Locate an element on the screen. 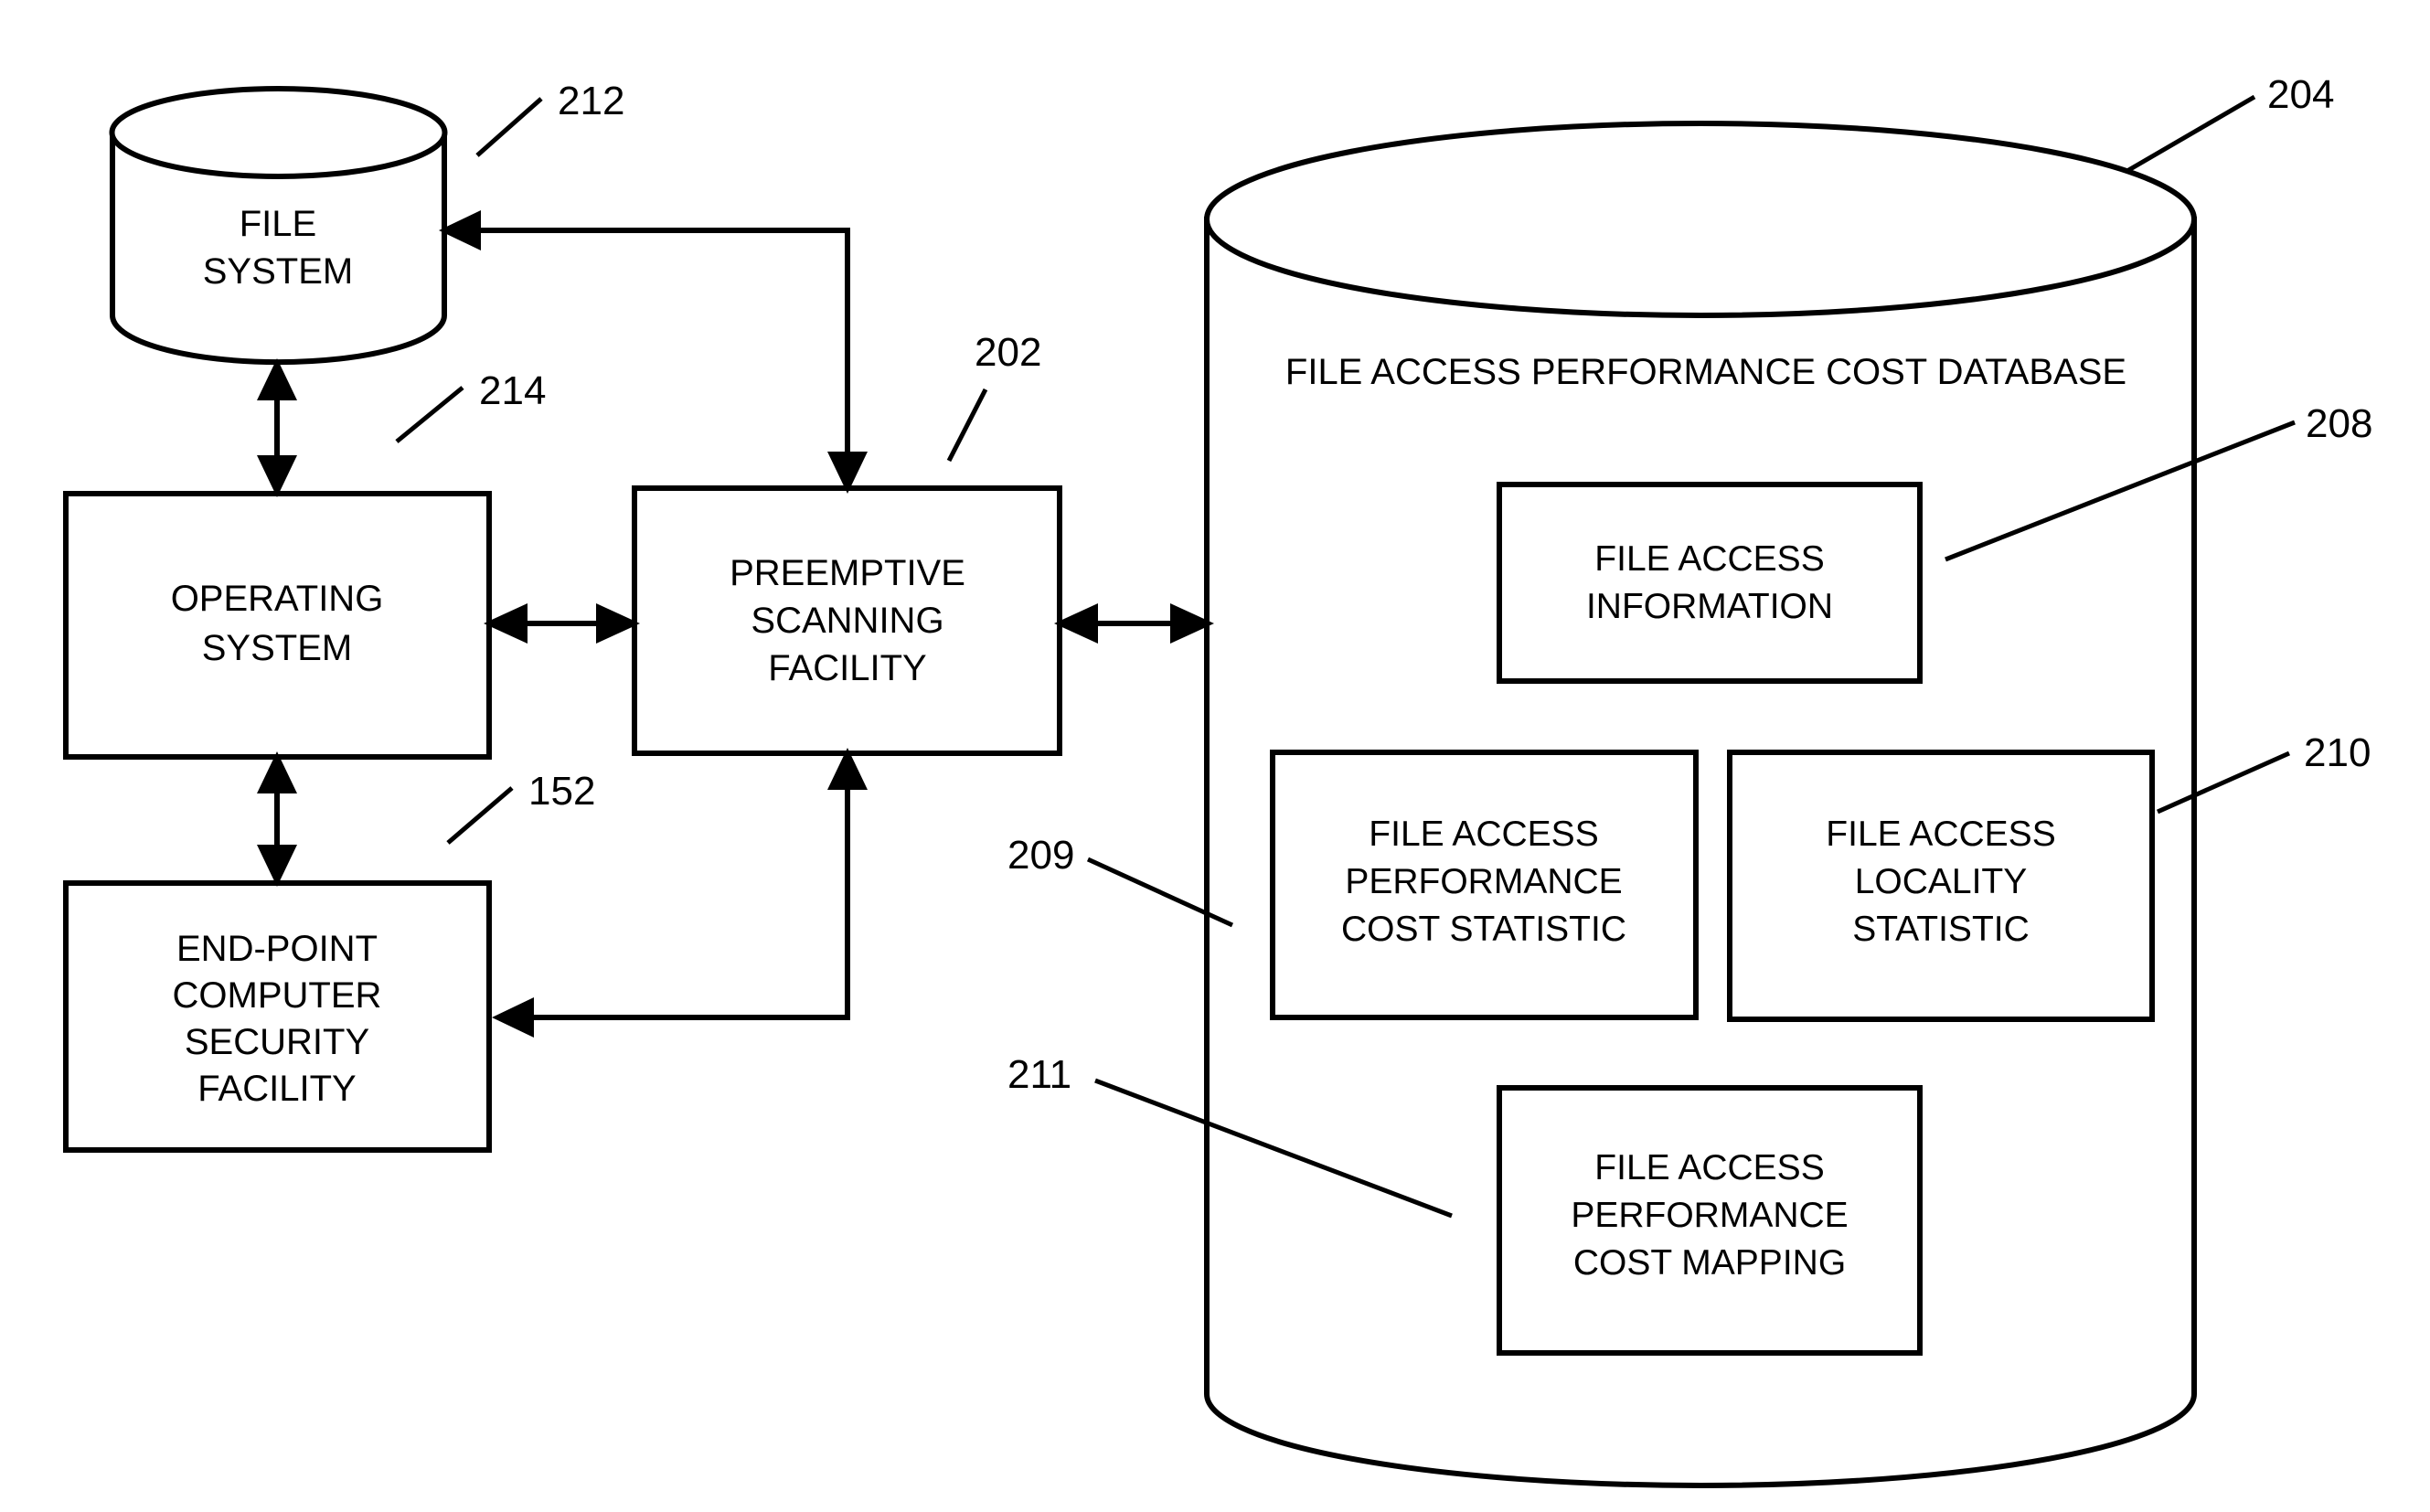 This screenshot has height=1512, width=2430. database-cylinder-top is located at coordinates (1701, 219).